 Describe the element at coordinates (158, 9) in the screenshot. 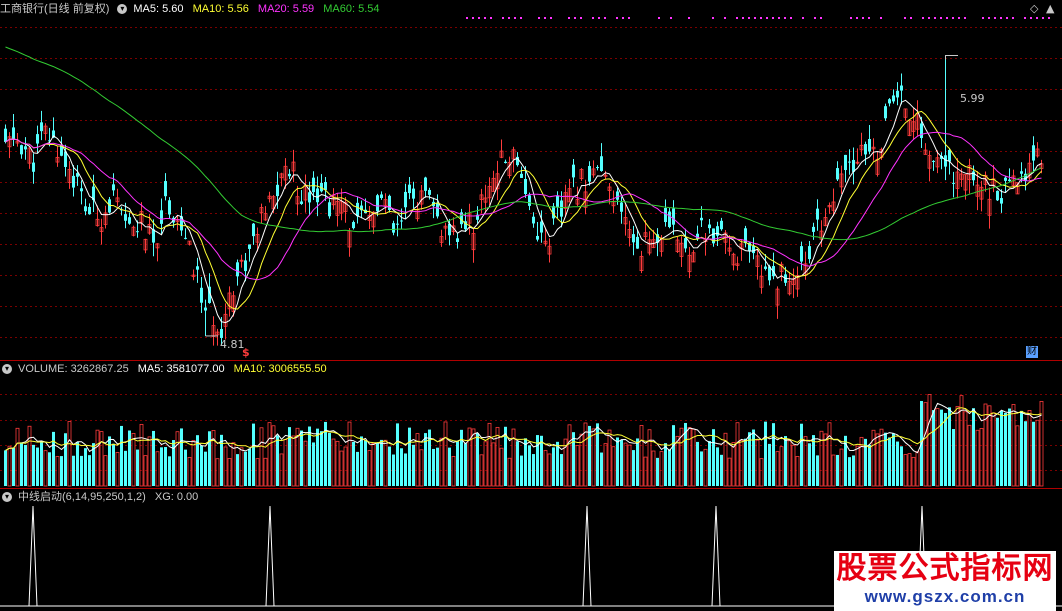

I see `ma5-value: MA5: 5.60` at that location.